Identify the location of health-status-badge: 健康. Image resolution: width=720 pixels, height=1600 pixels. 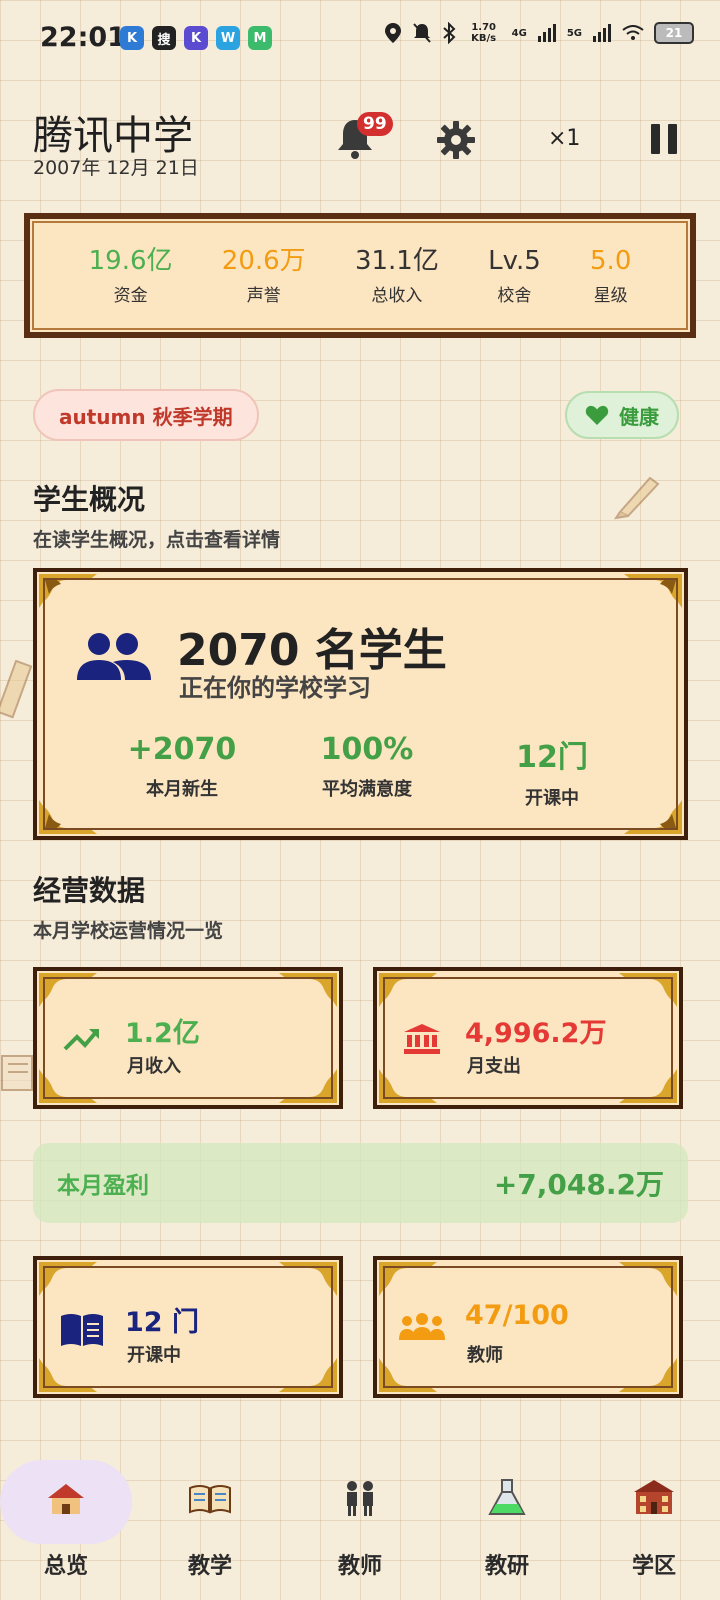
(622, 415).